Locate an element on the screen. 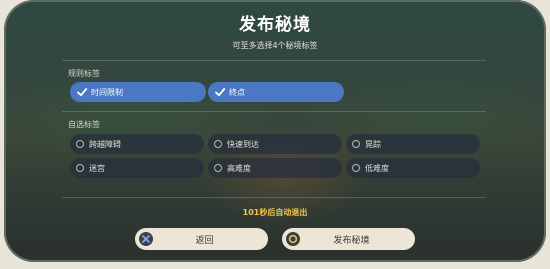  optional-tag-label: 迷宫 is located at coordinates (97, 168).